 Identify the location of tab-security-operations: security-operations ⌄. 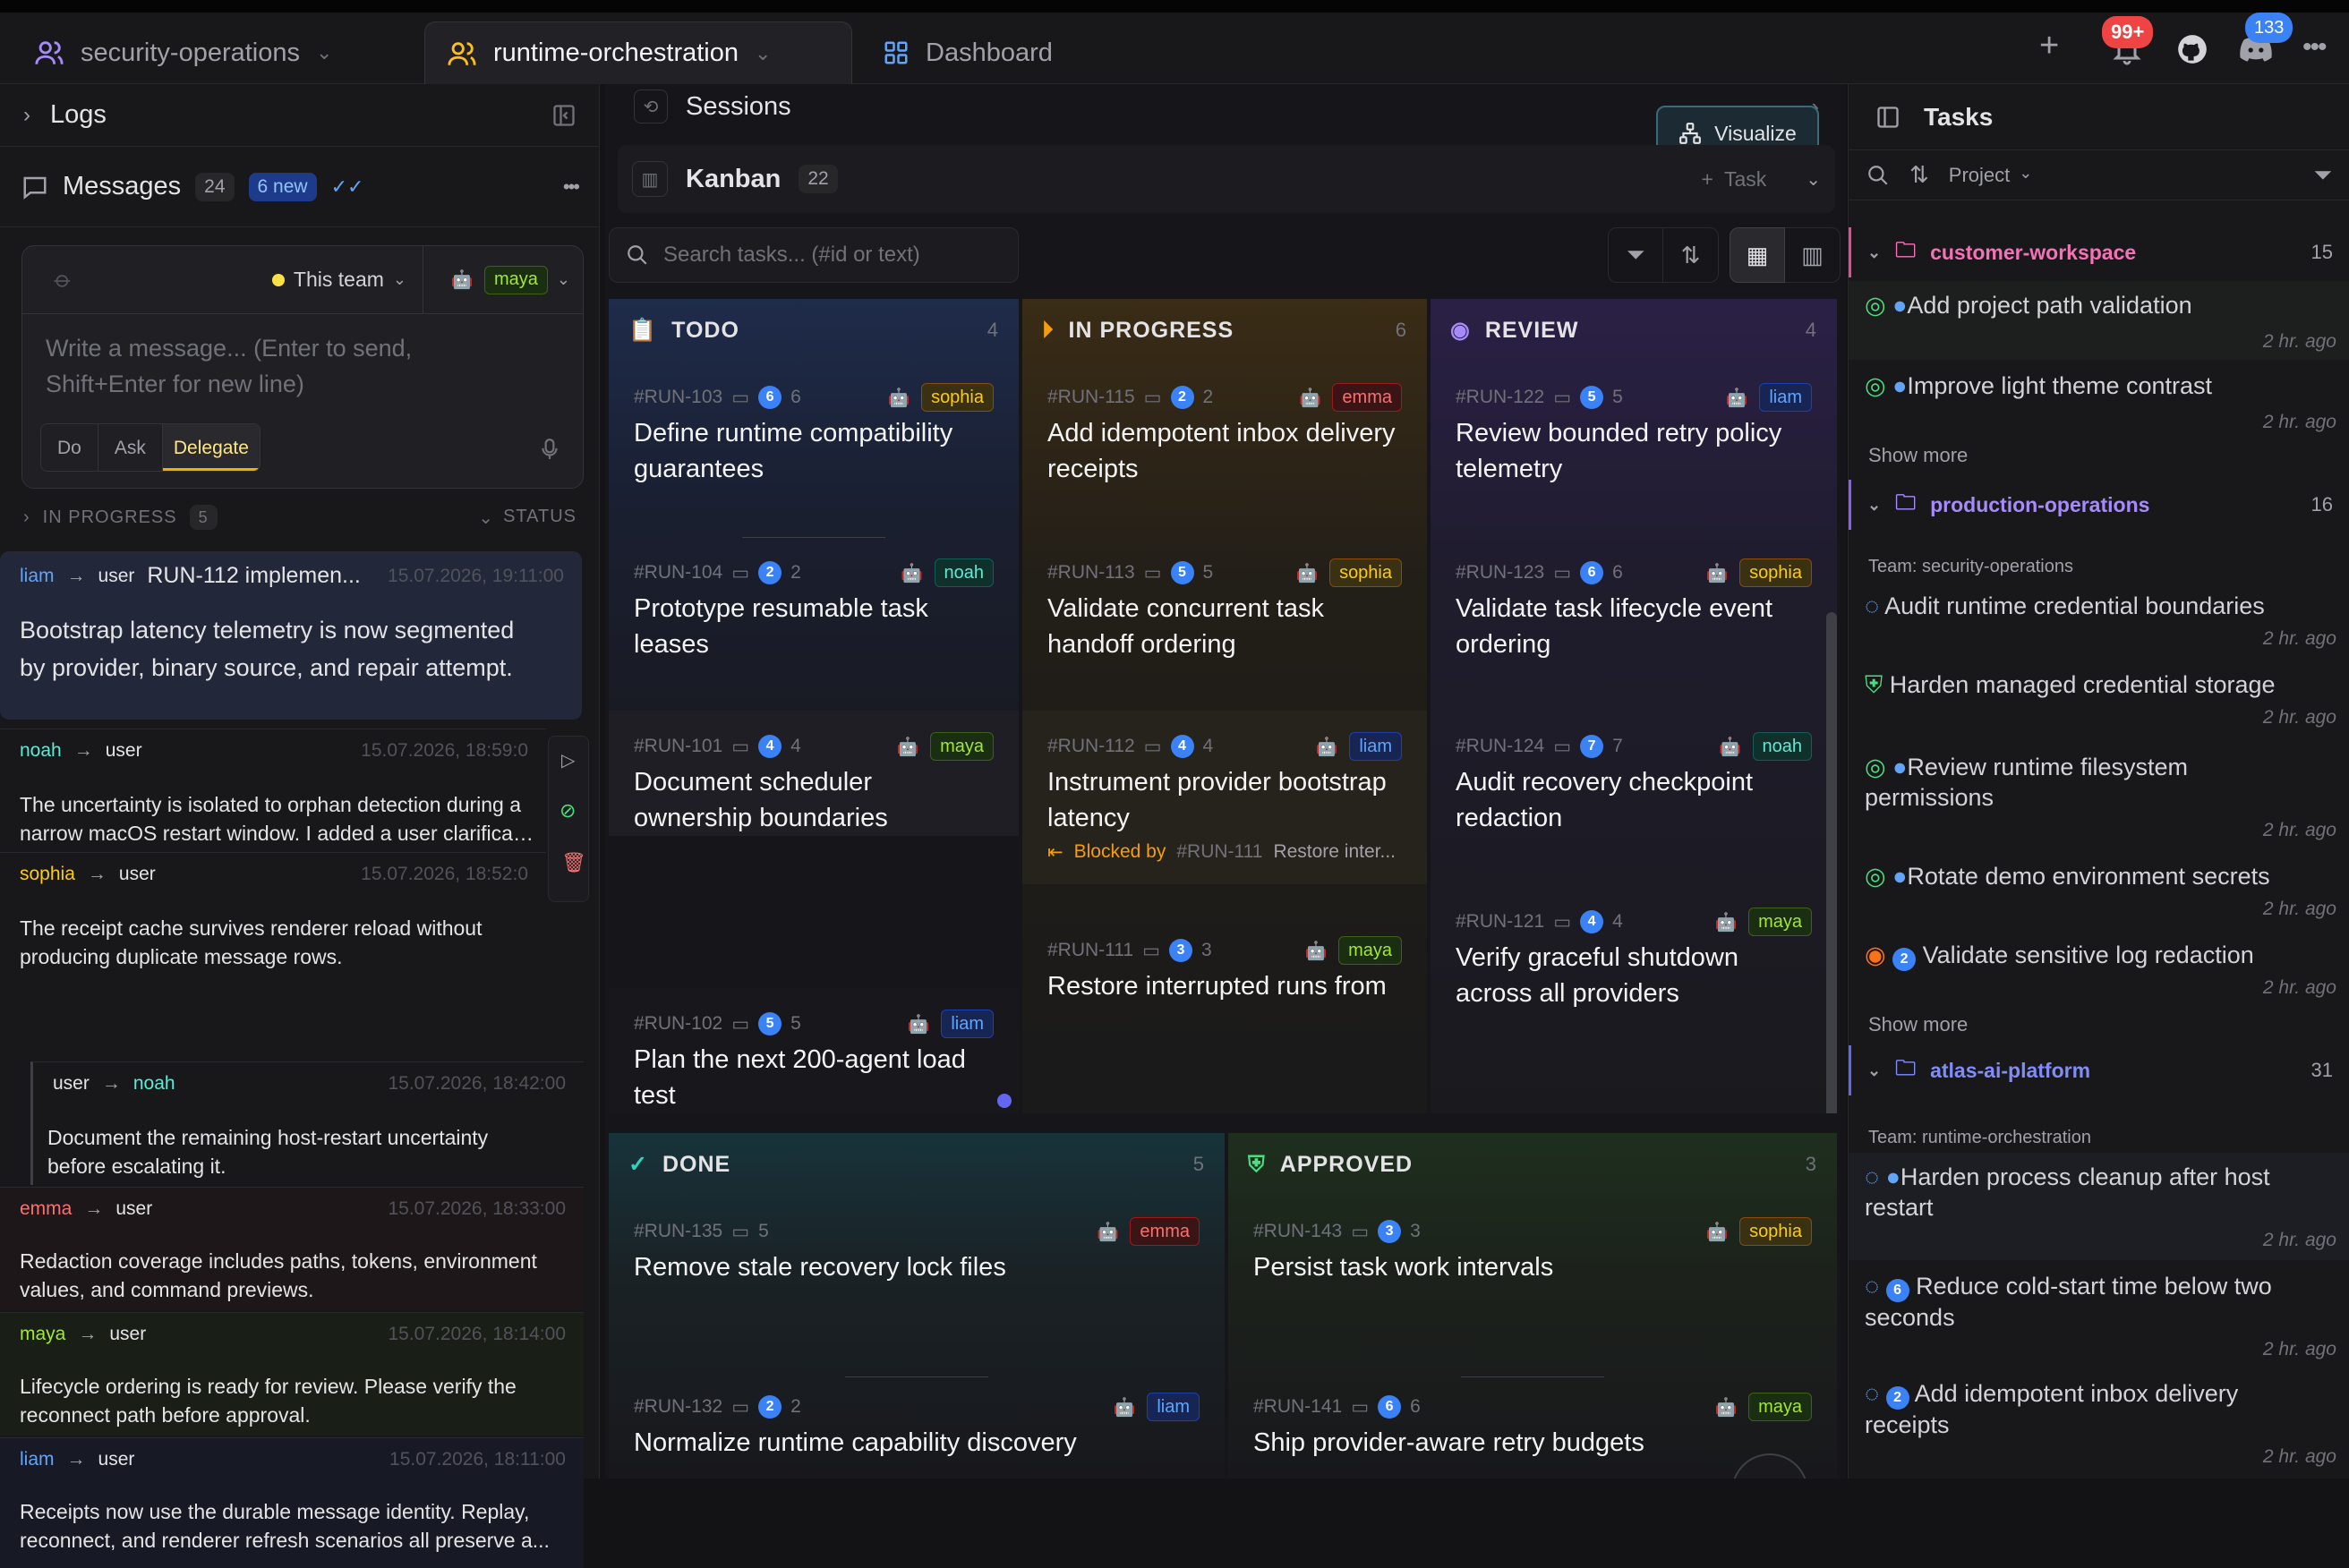
(183, 52).